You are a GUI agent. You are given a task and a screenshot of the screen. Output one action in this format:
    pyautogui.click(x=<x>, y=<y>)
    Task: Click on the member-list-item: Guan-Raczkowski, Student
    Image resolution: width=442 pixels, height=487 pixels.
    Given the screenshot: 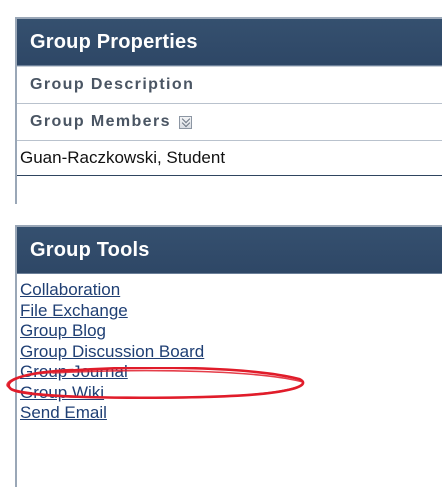 What is the action you would take?
    pyautogui.click(x=229, y=158)
    